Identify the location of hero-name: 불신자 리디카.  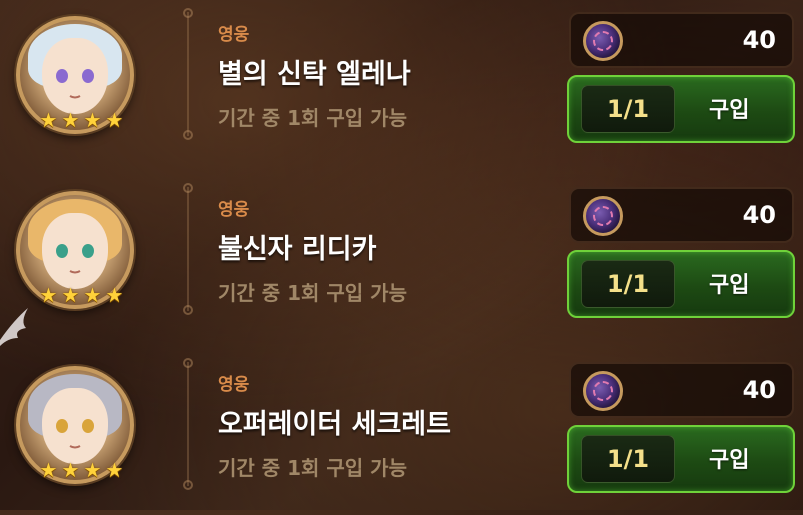
(297, 249).